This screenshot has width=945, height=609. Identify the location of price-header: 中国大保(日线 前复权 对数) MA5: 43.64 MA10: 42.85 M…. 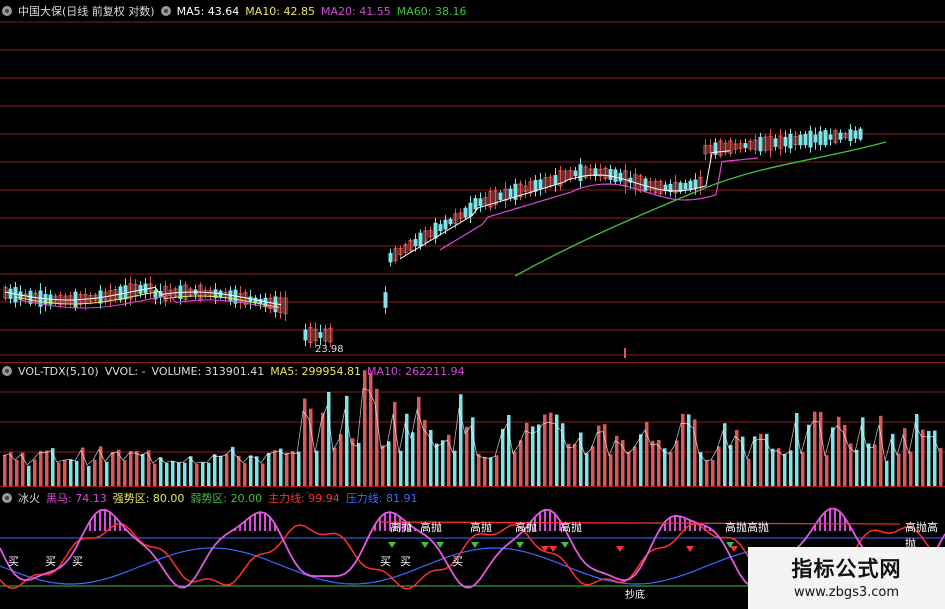
(237, 11).